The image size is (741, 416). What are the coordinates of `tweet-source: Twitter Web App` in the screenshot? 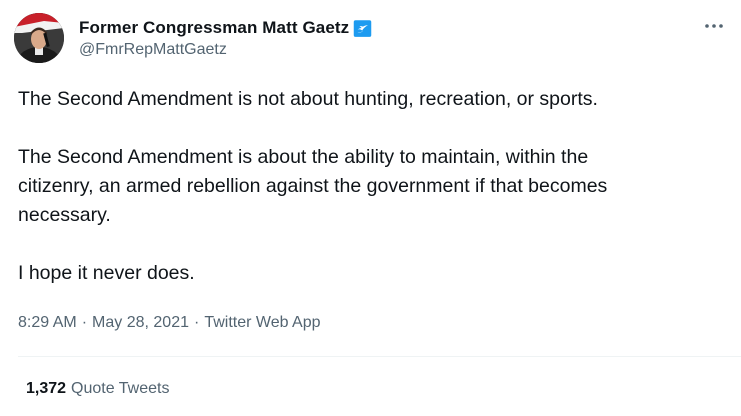 It's located at (262, 323).